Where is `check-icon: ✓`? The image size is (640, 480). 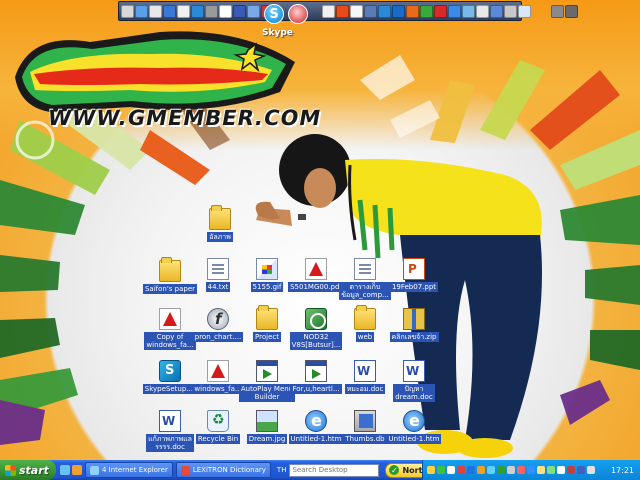
check-icon: ✓ is located at coordinates (394, 470).